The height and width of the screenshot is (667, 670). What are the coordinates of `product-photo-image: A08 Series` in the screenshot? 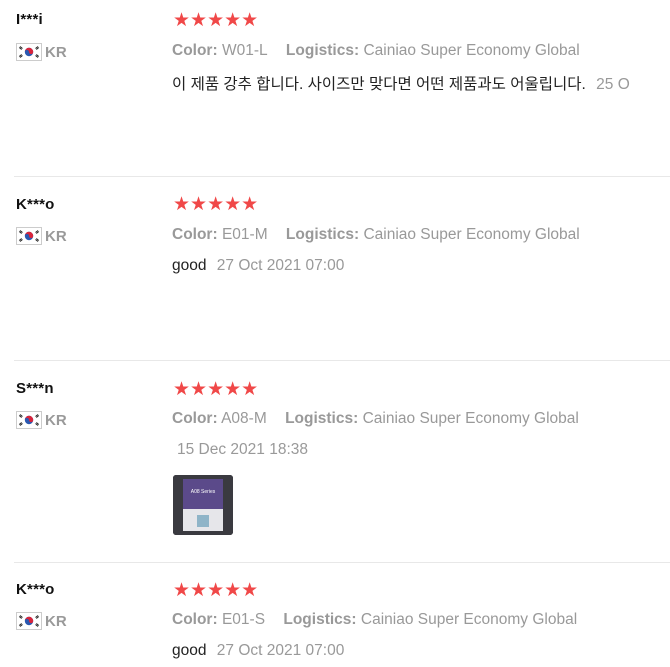 It's located at (203, 505).